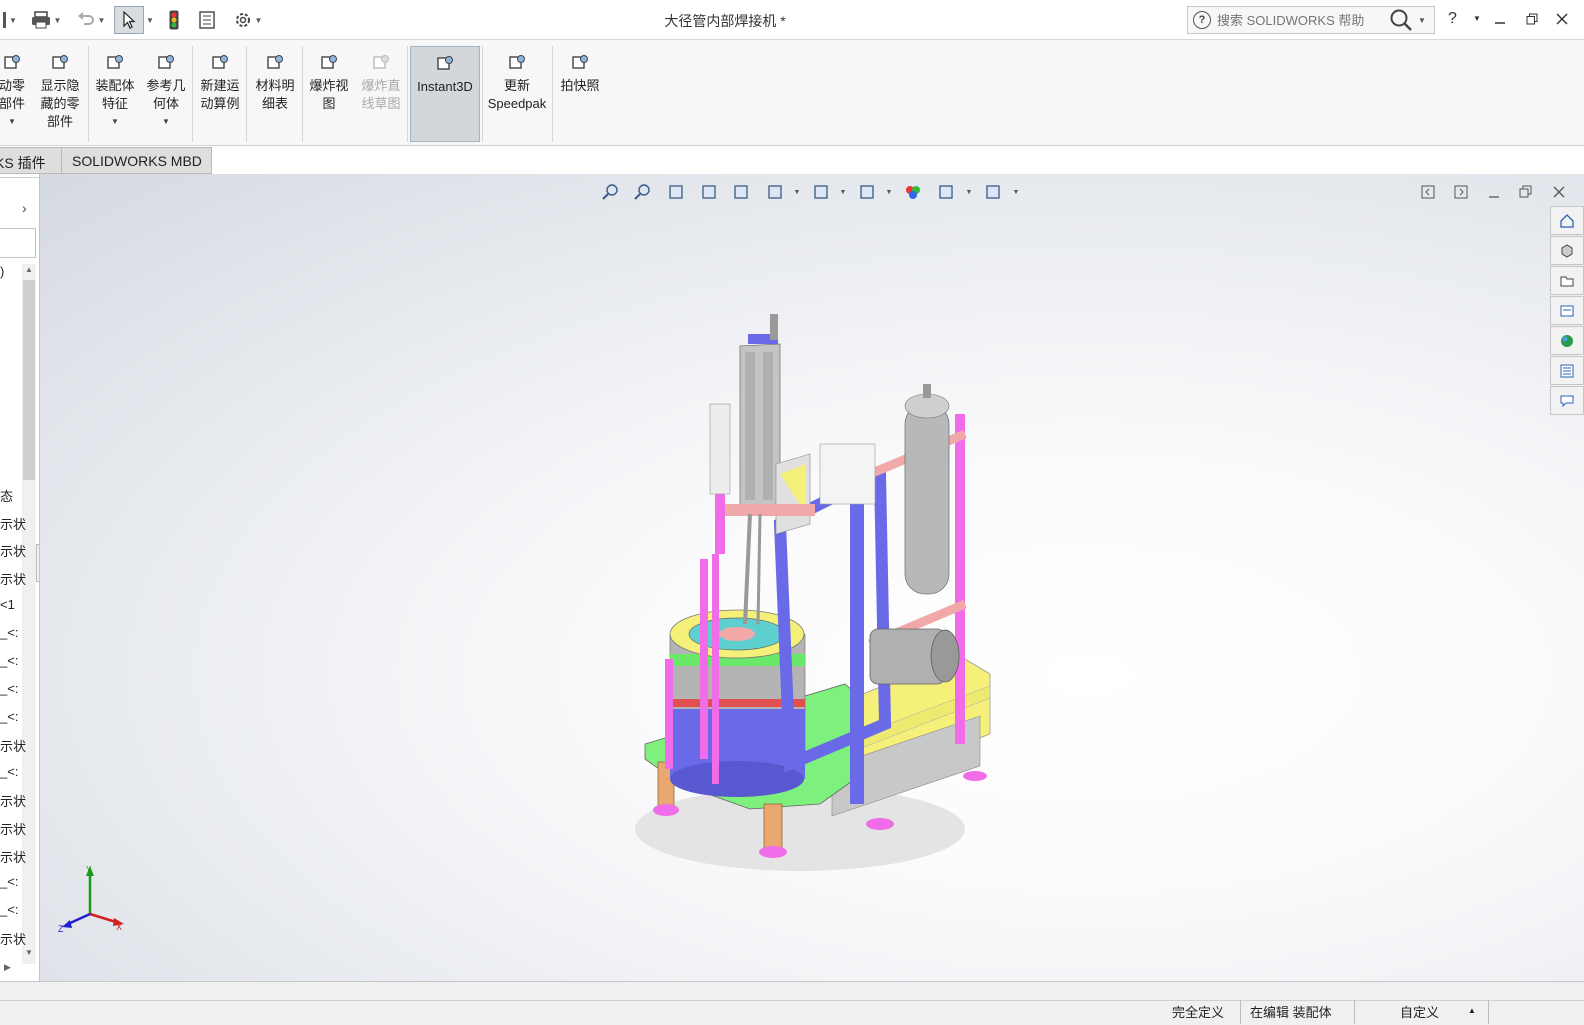  Describe the element at coordinates (1526, 193) in the screenshot. I see `viewport-restore-button` at that location.